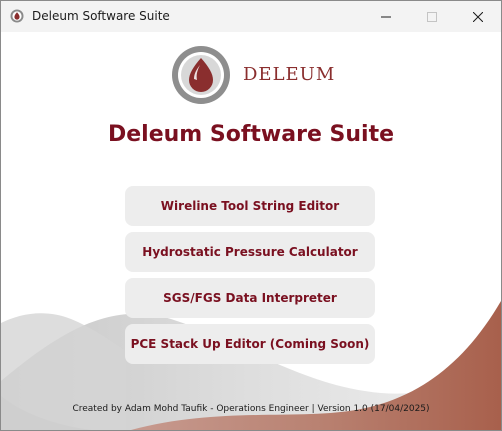  What do you see at coordinates (289, 74) in the screenshot?
I see `logo-text: DELEUM` at bounding box center [289, 74].